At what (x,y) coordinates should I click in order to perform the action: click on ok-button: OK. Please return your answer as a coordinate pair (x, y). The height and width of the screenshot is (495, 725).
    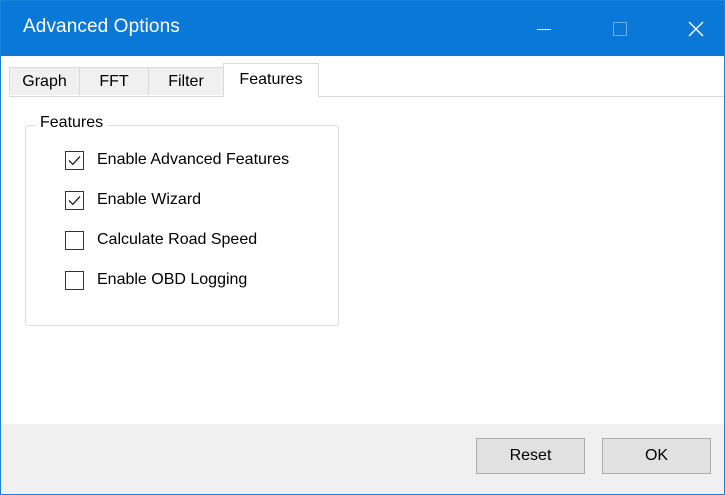
    Looking at the image, I should click on (656, 456).